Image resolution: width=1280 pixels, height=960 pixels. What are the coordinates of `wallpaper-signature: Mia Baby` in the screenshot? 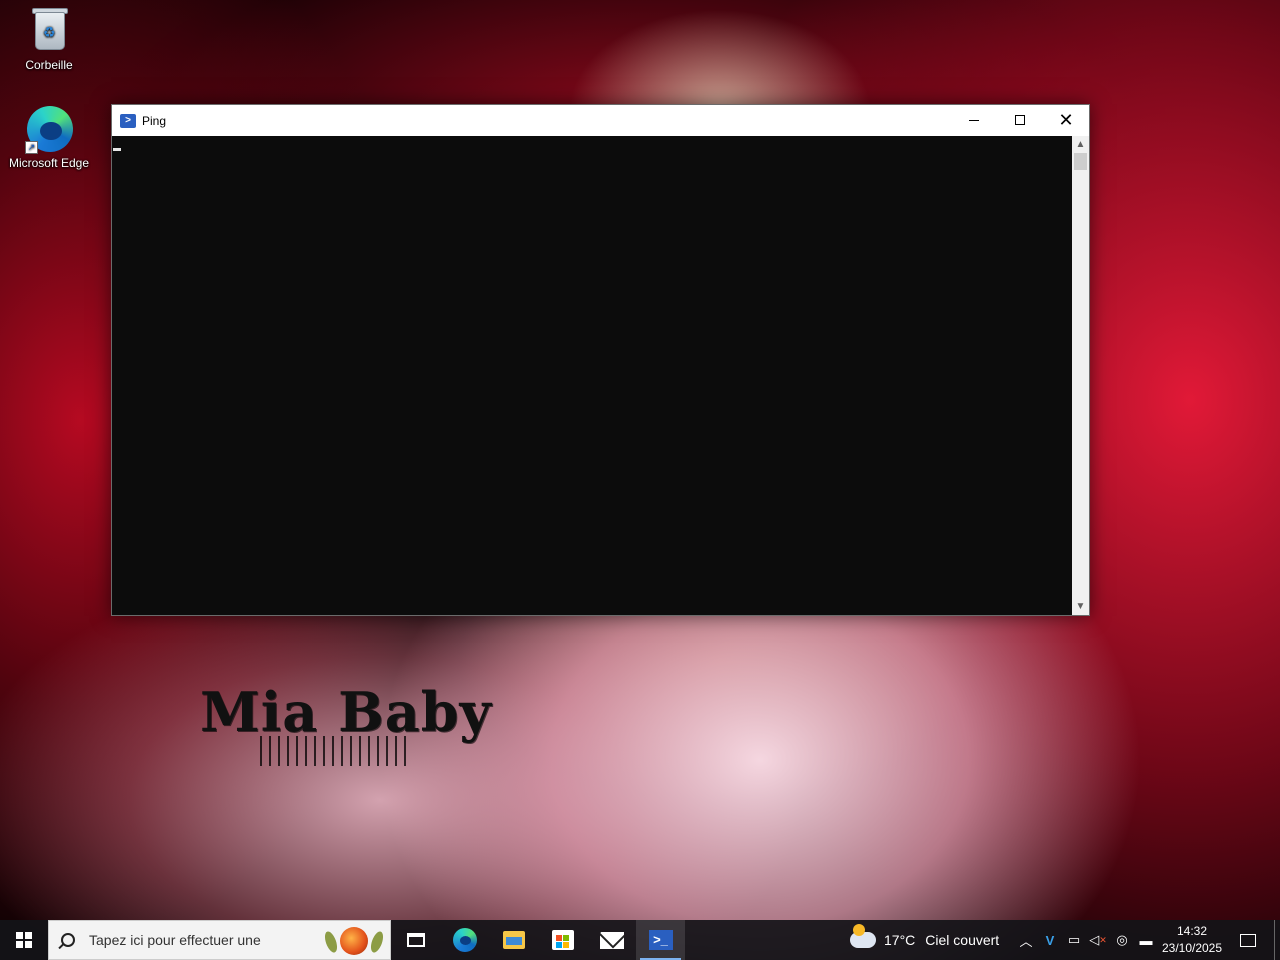 It's located at (346, 723).